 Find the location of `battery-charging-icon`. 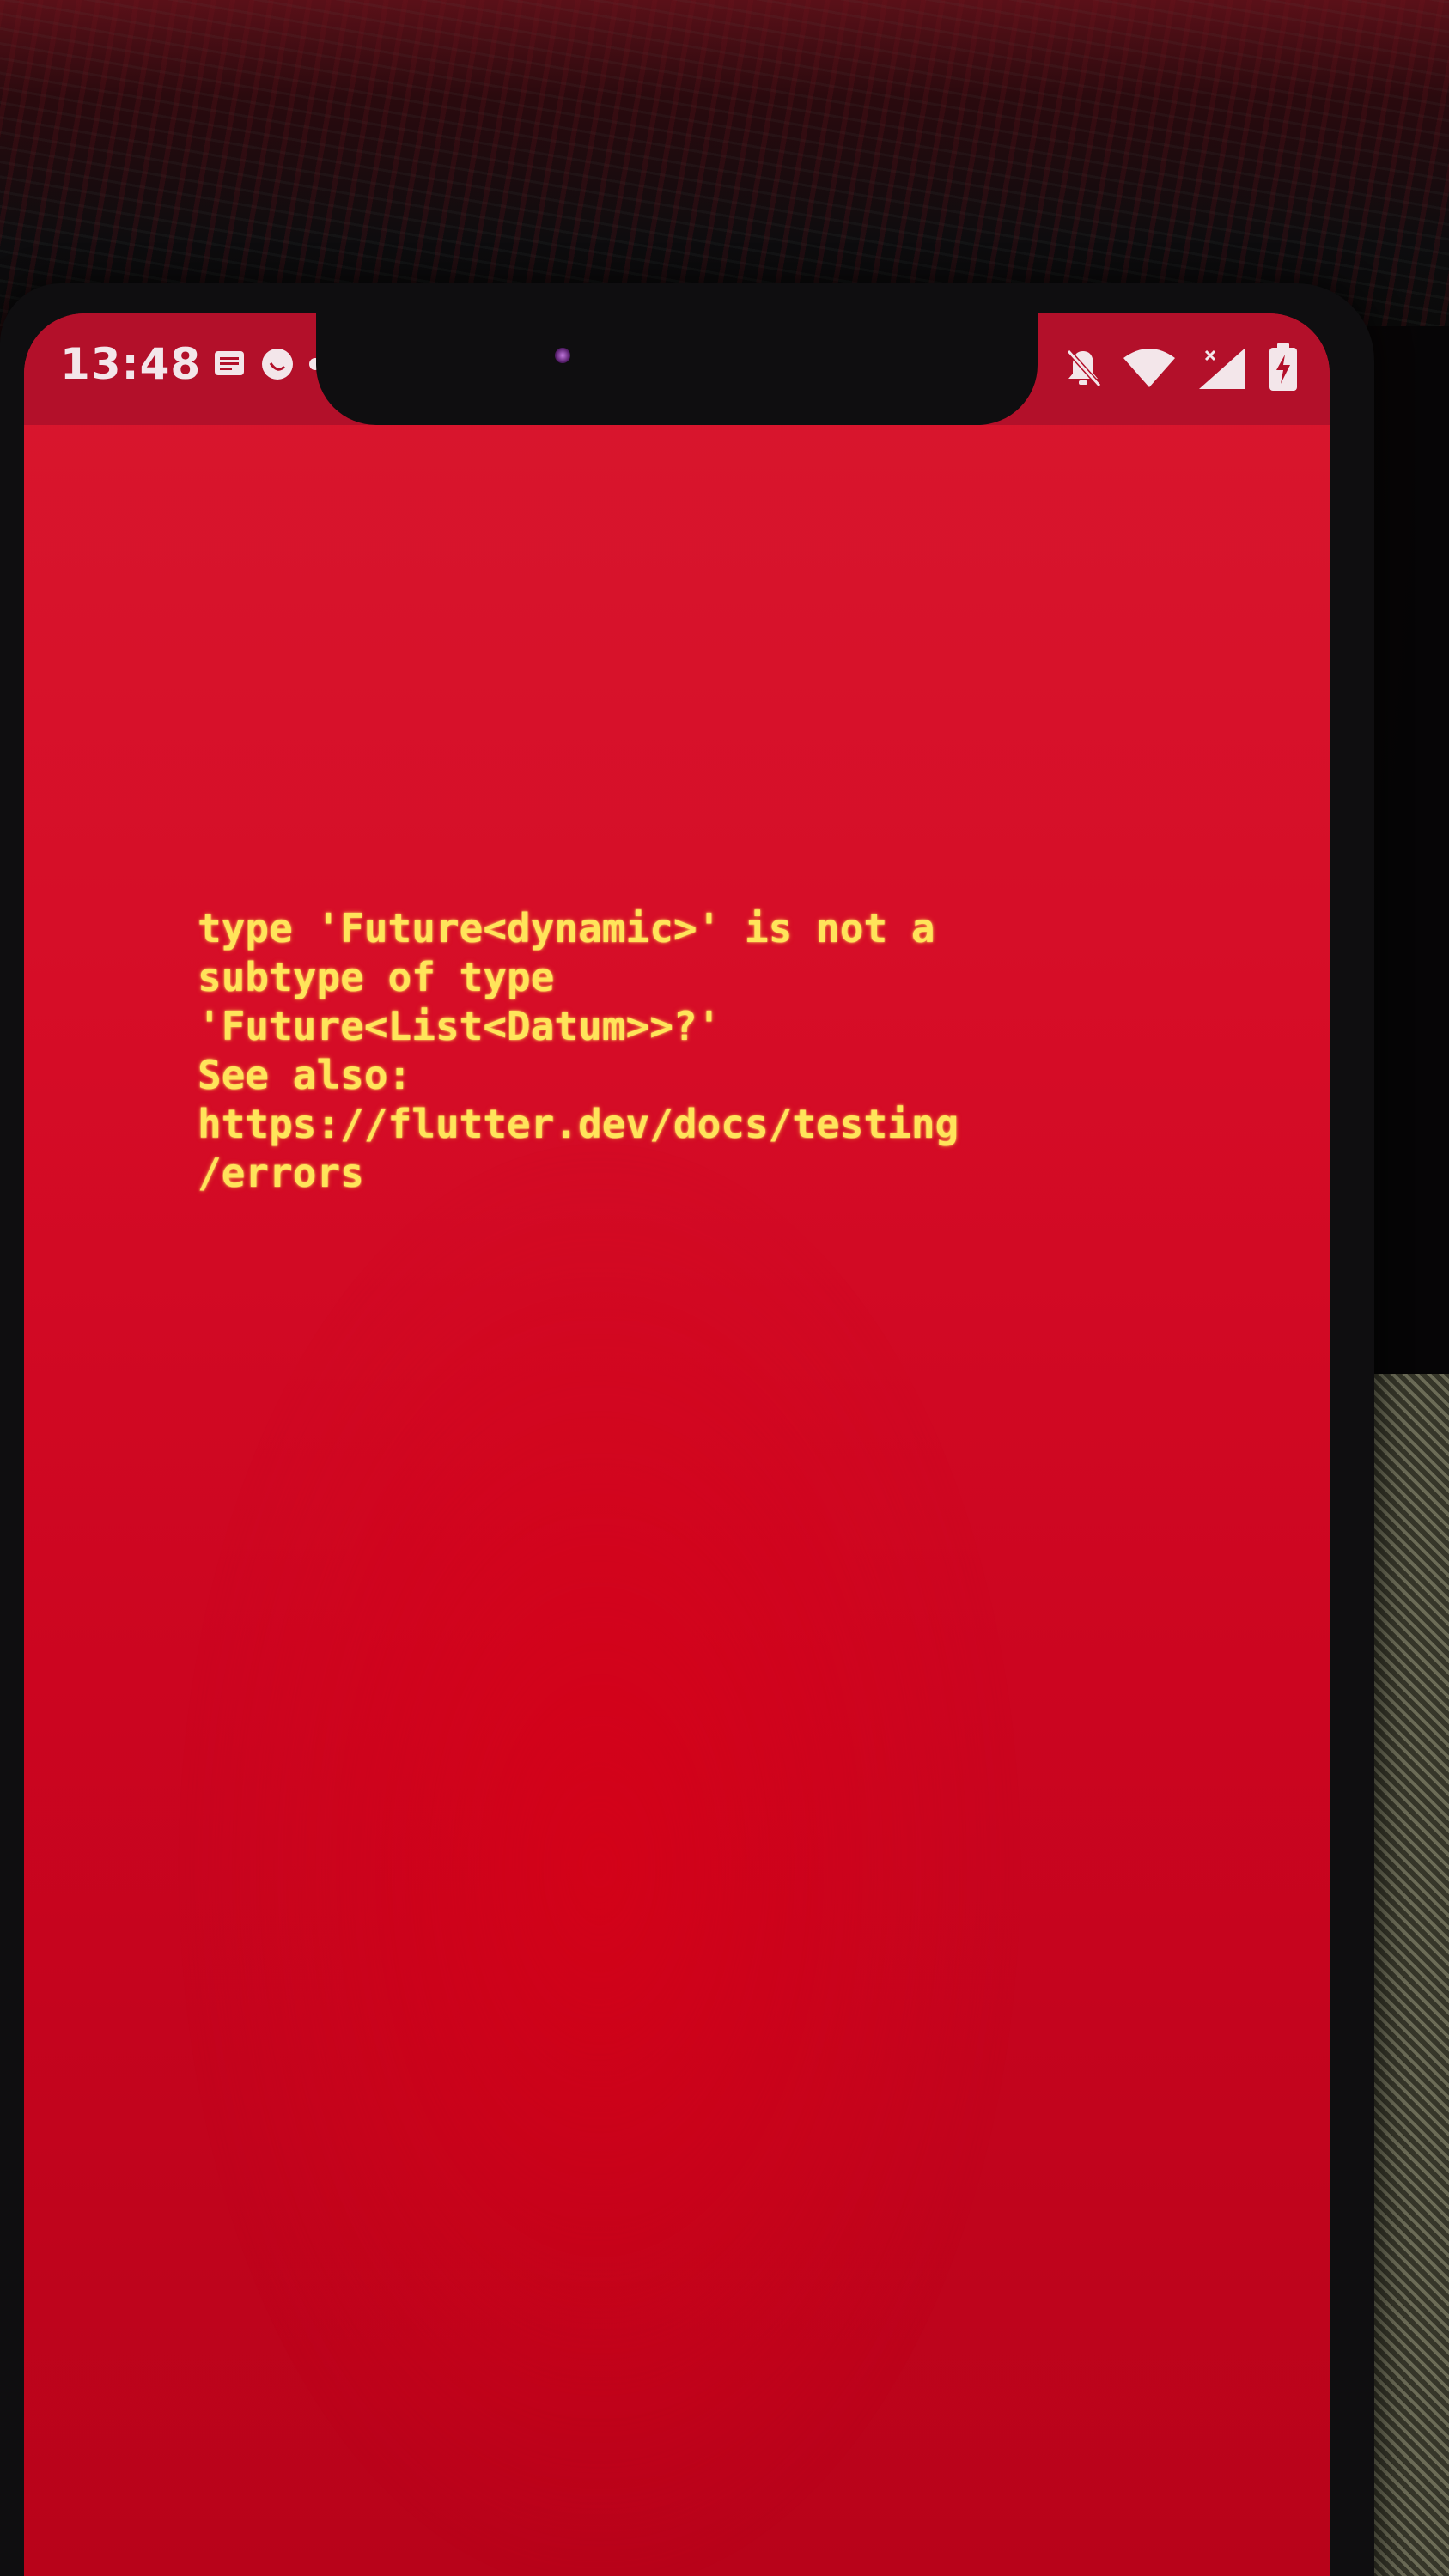

battery-charging-icon is located at coordinates (1283, 367).